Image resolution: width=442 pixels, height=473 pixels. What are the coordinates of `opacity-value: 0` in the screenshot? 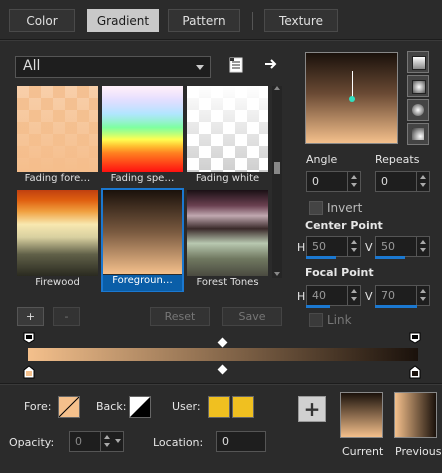 It's located at (78, 441).